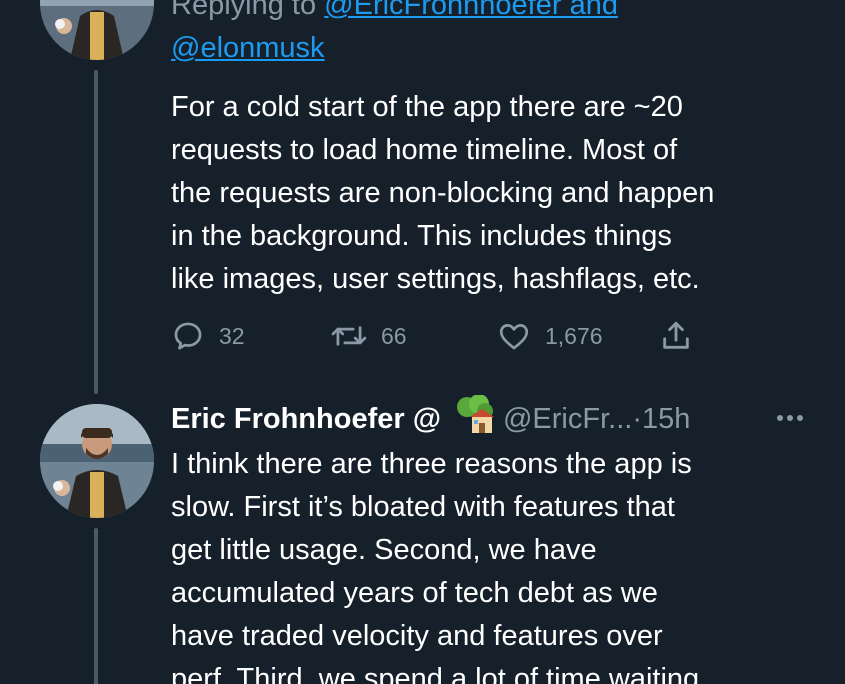 Image resolution: width=845 pixels, height=684 pixels. I want to click on tweet-1-actions: 32 66 1,676, so click(451, 336).